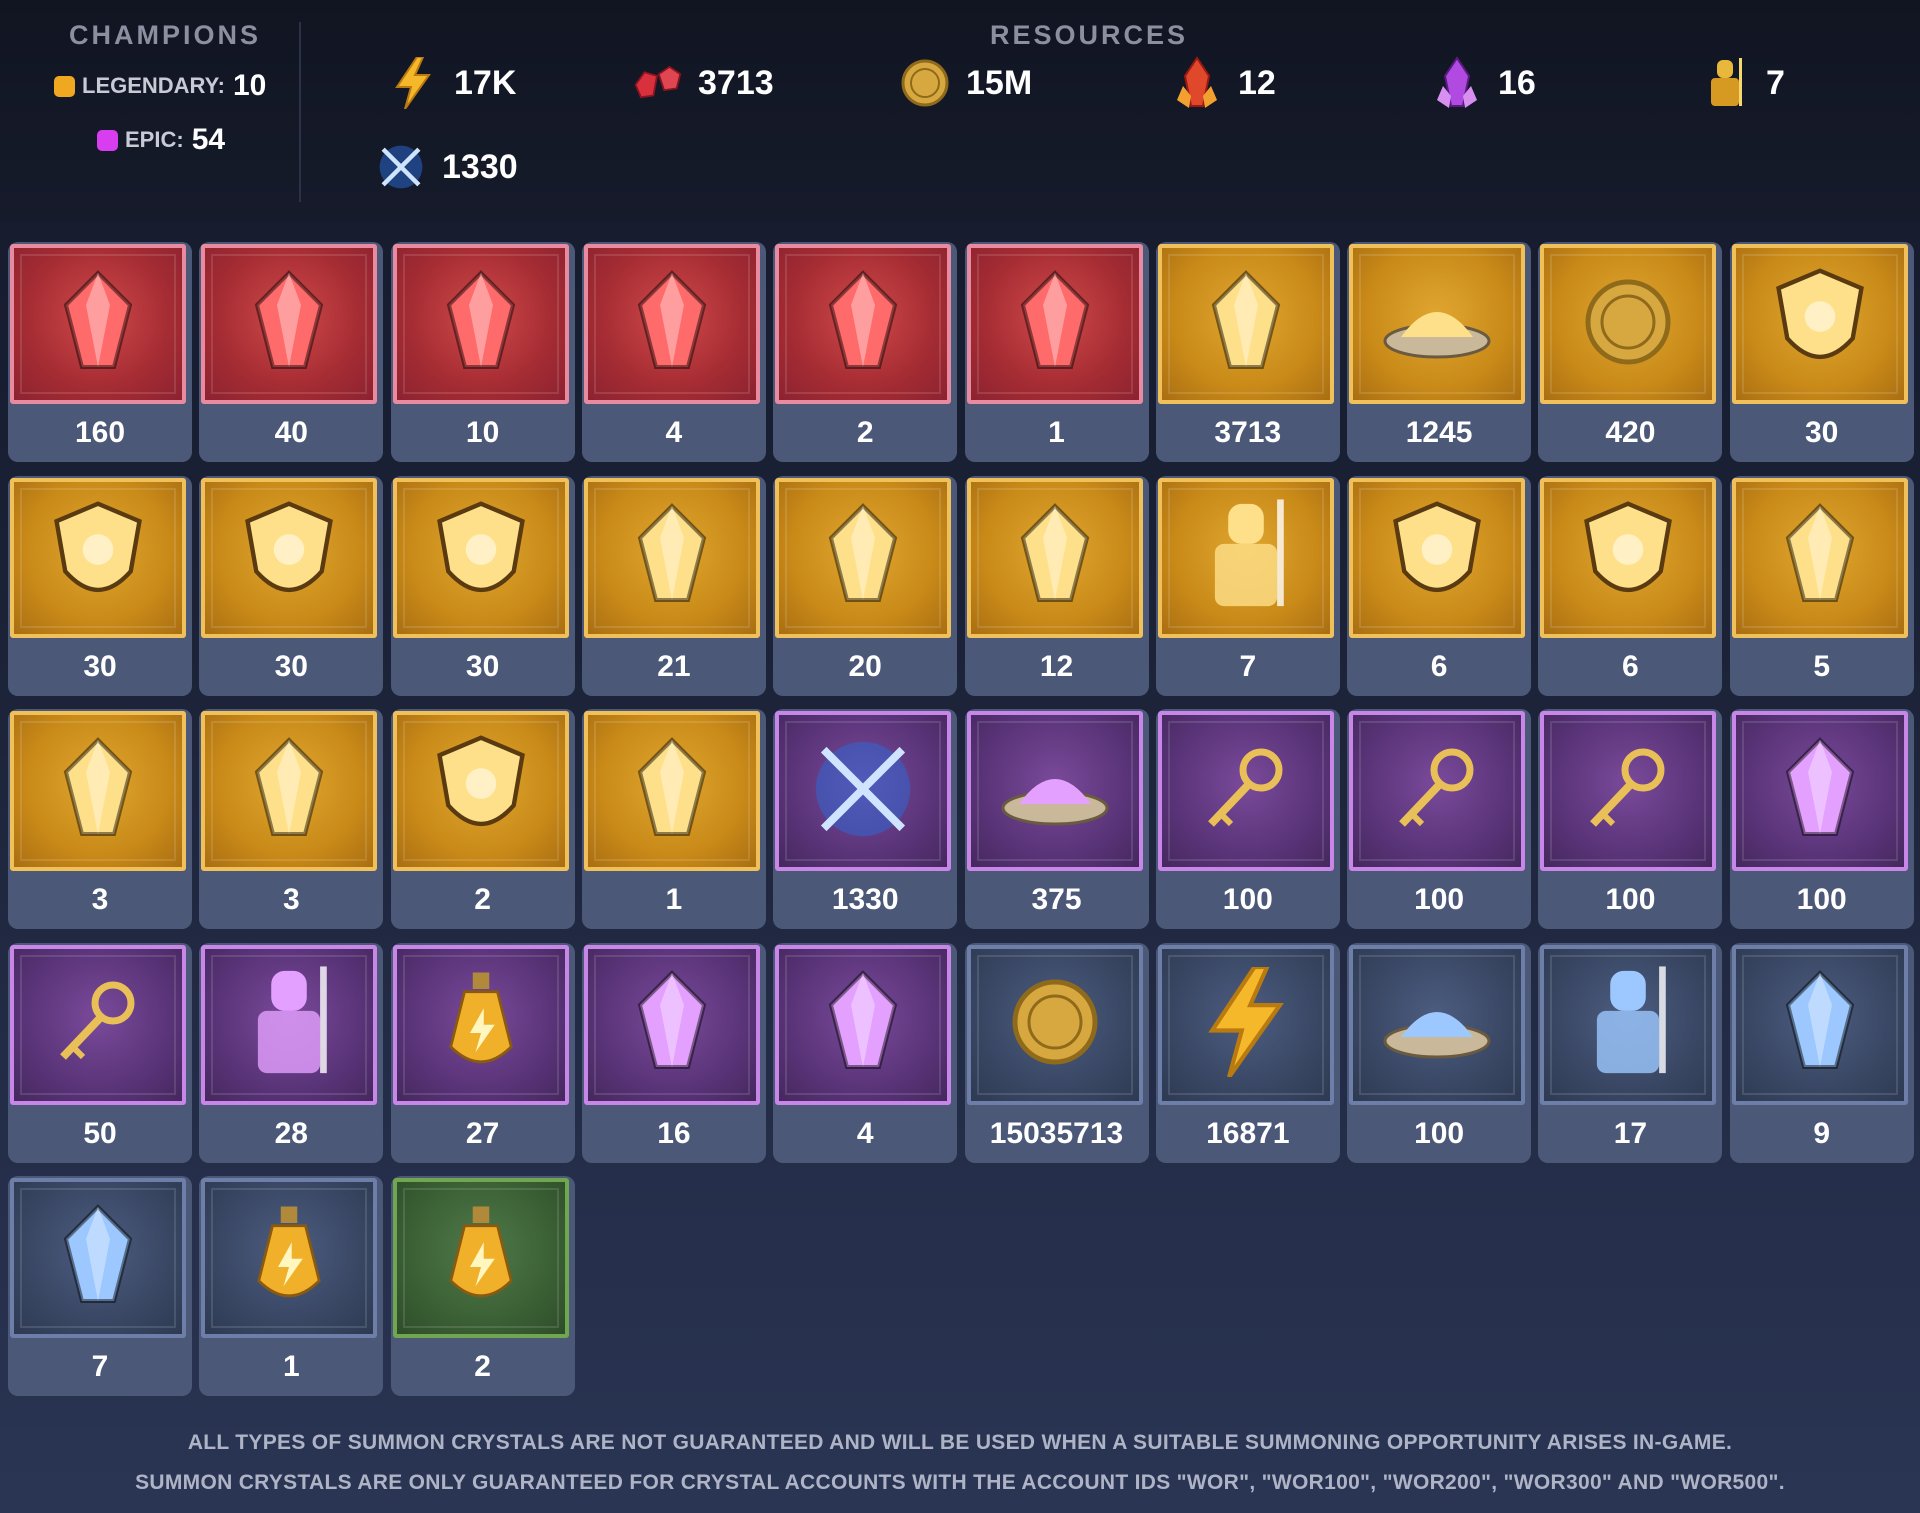  What do you see at coordinates (925, 83) in the screenshot?
I see `gold-coin-icon` at bounding box center [925, 83].